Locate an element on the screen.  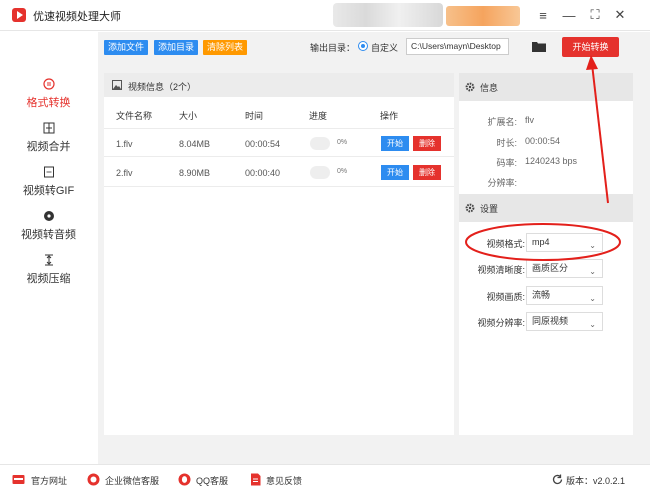
ext-label: 扩展名: is located at coordinates (502, 122).